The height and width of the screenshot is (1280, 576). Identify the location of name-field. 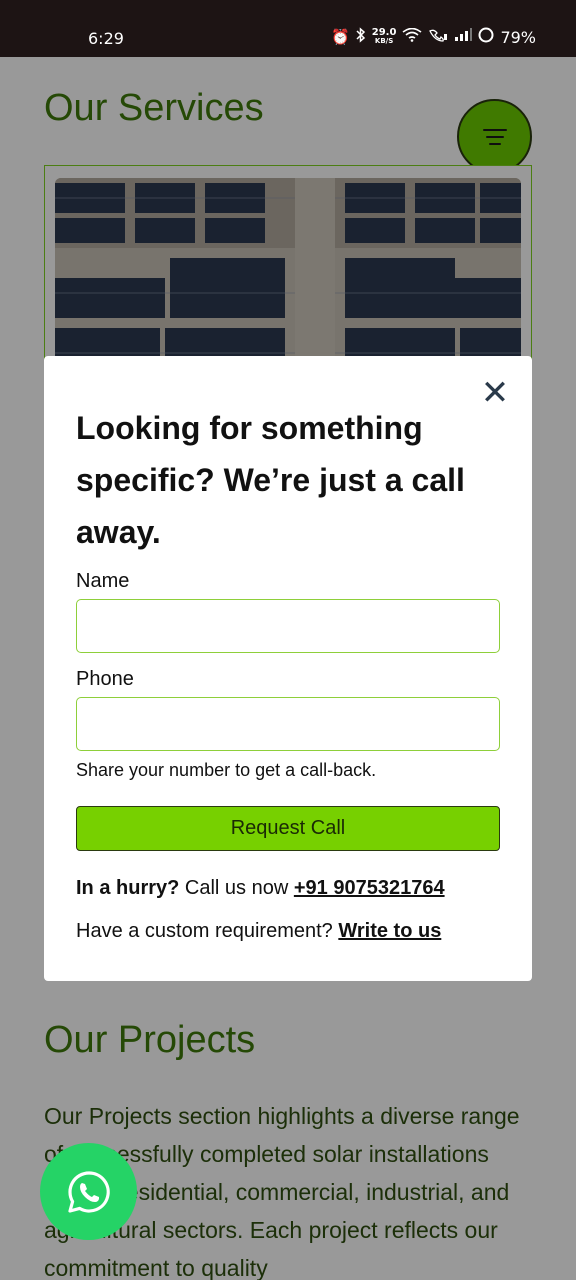
(288, 626).